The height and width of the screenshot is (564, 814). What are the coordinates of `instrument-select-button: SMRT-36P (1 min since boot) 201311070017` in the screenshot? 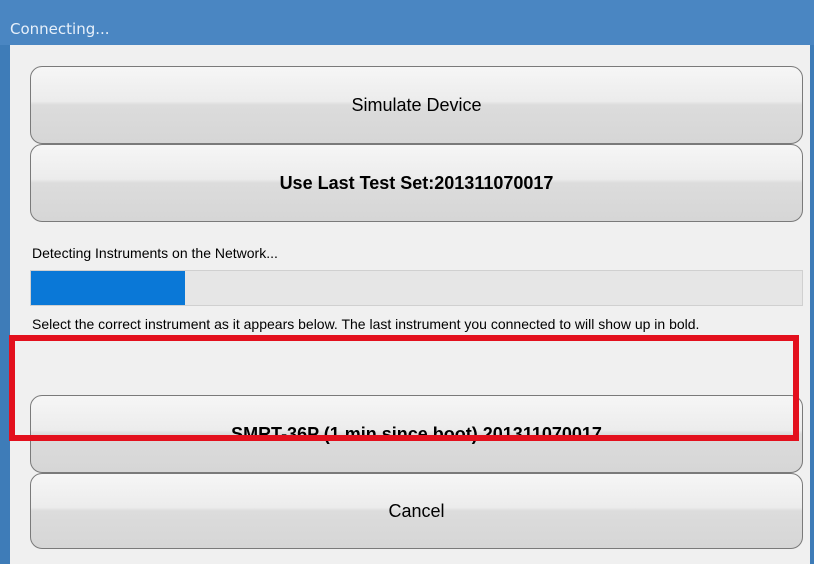 It's located at (416, 434).